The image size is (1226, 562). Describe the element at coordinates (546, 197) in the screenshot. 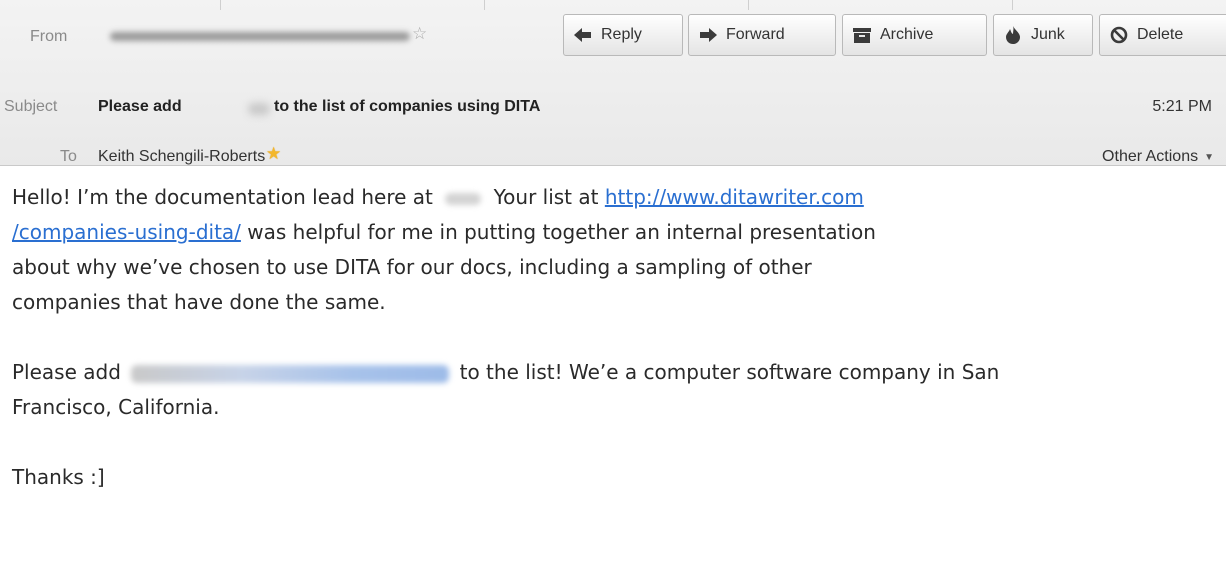

I see `body-text: Your list at` at that location.